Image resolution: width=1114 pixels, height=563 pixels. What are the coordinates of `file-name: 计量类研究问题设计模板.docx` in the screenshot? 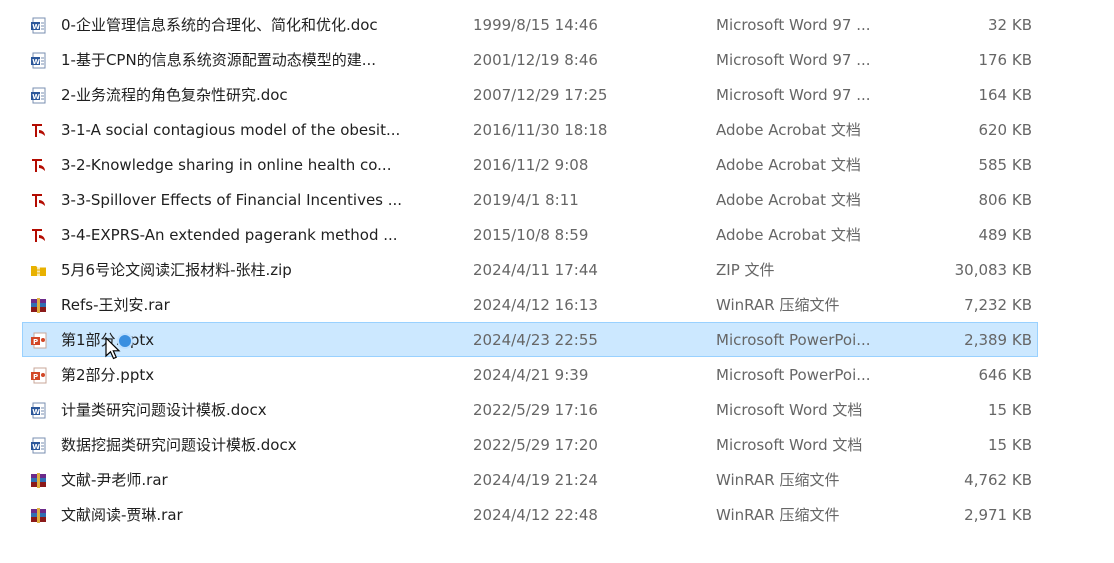 It's located at (261, 410).